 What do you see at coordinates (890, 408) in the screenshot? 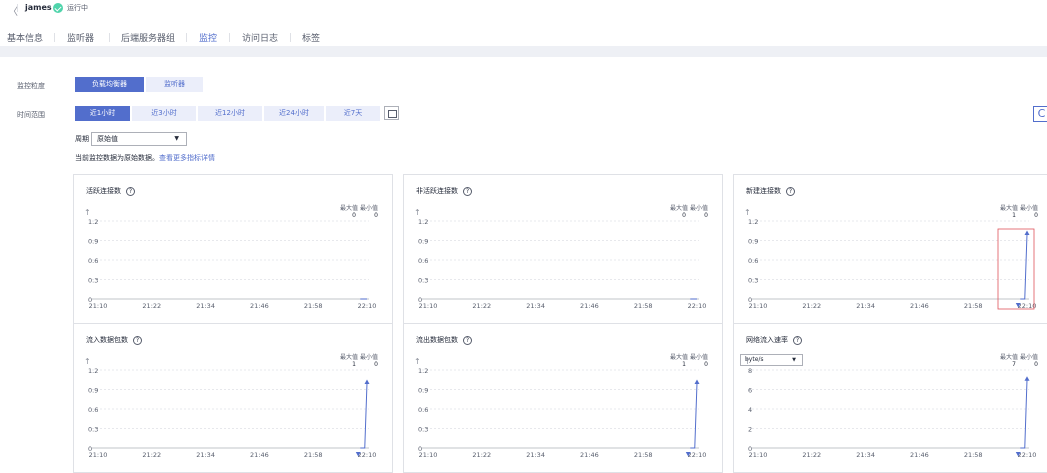
I see `chart-svg: ↑0246821:10 21:22 21:34 21:46 21:58 22:10` at bounding box center [890, 408].